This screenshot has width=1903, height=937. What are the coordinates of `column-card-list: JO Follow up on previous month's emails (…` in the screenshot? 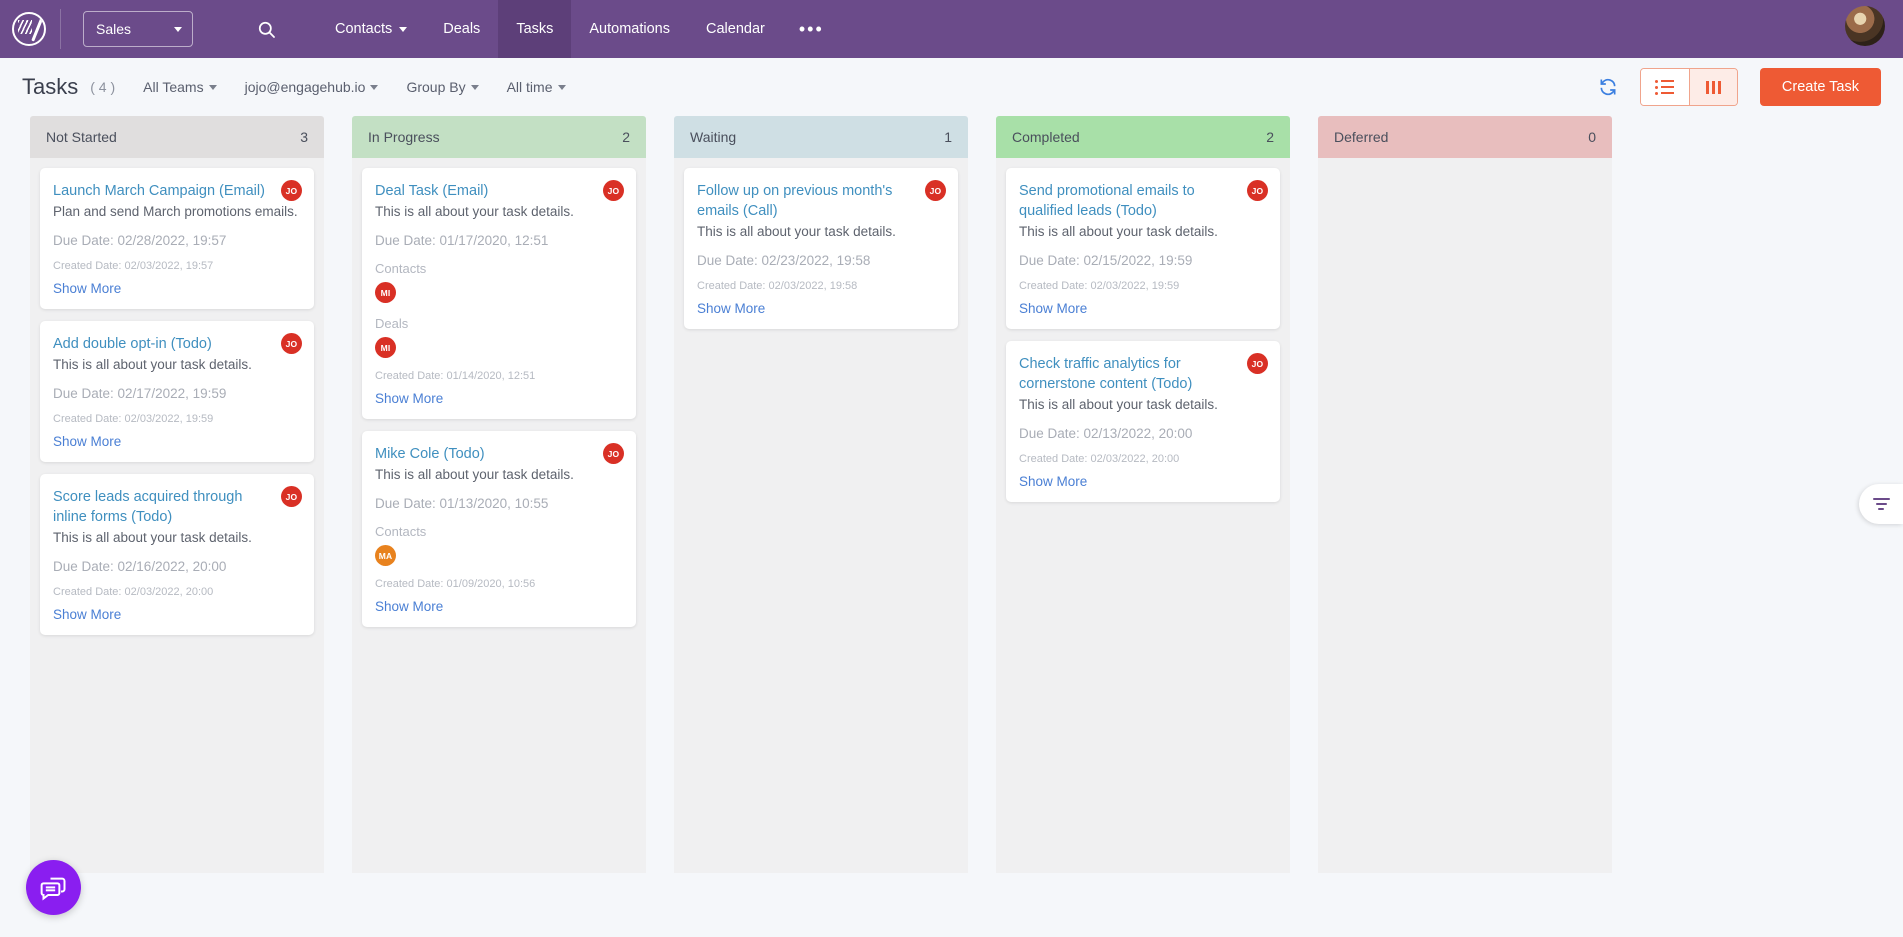 It's located at (821, 515).